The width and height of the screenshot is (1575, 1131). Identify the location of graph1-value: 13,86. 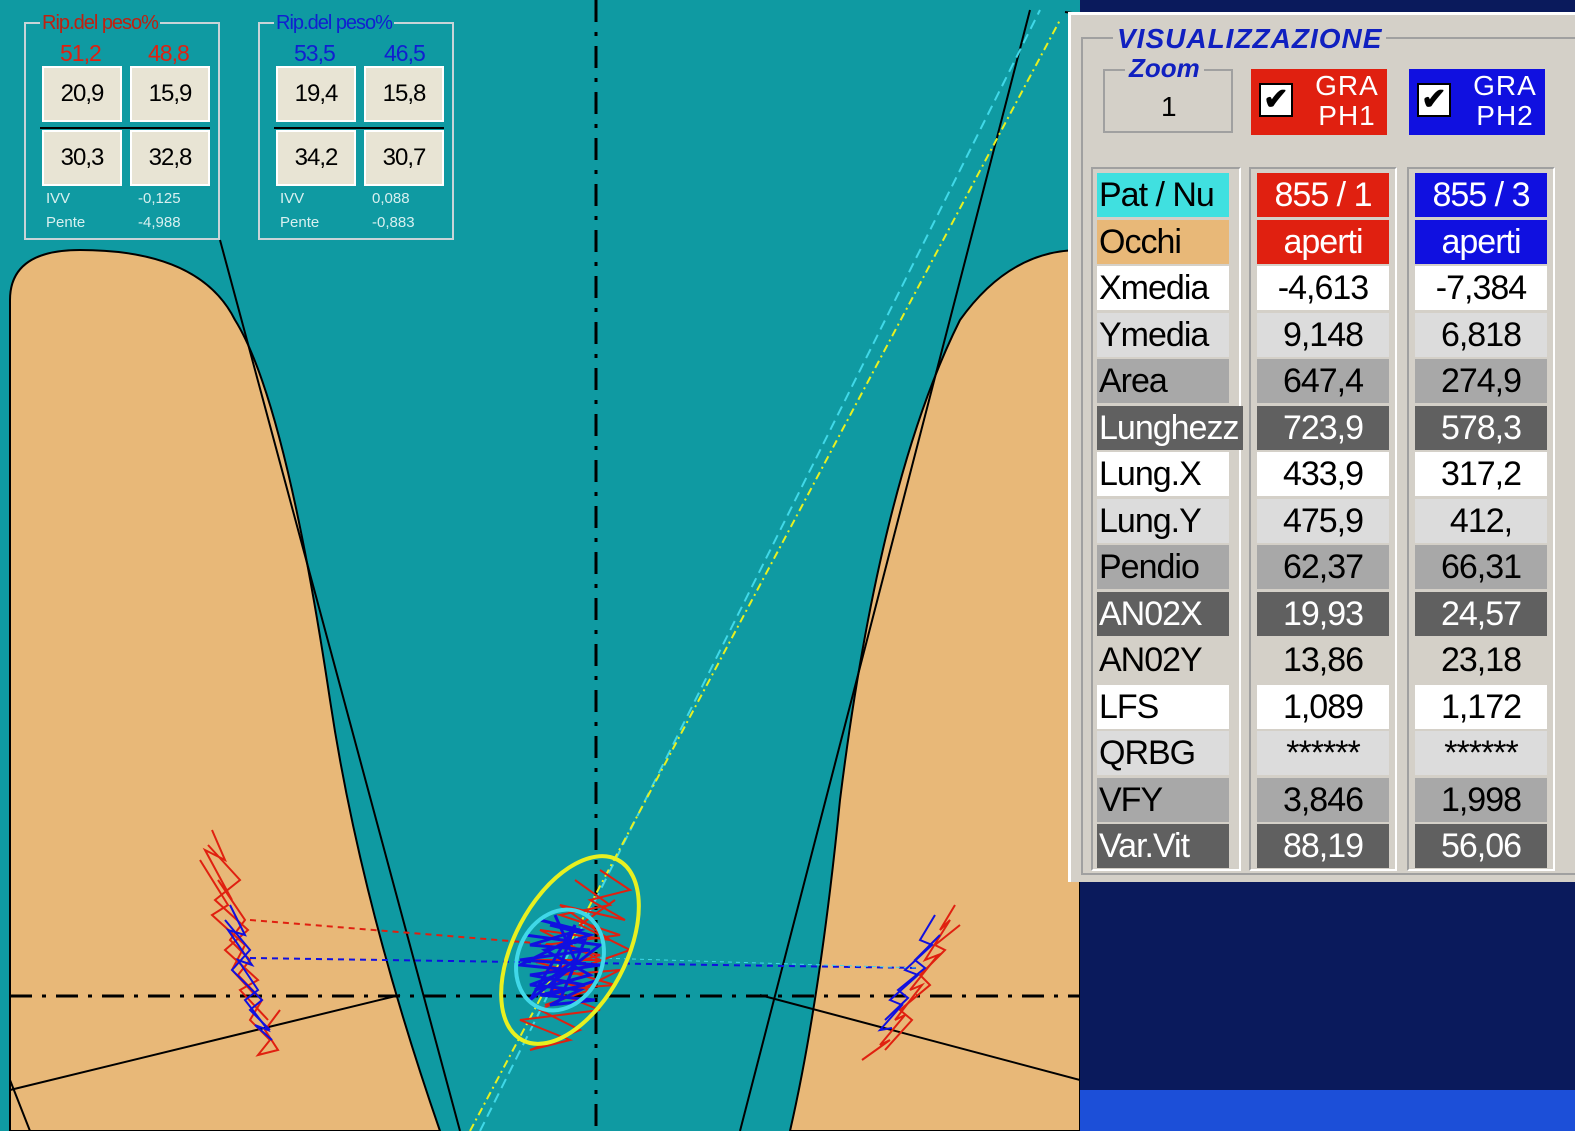
(1323, 660).